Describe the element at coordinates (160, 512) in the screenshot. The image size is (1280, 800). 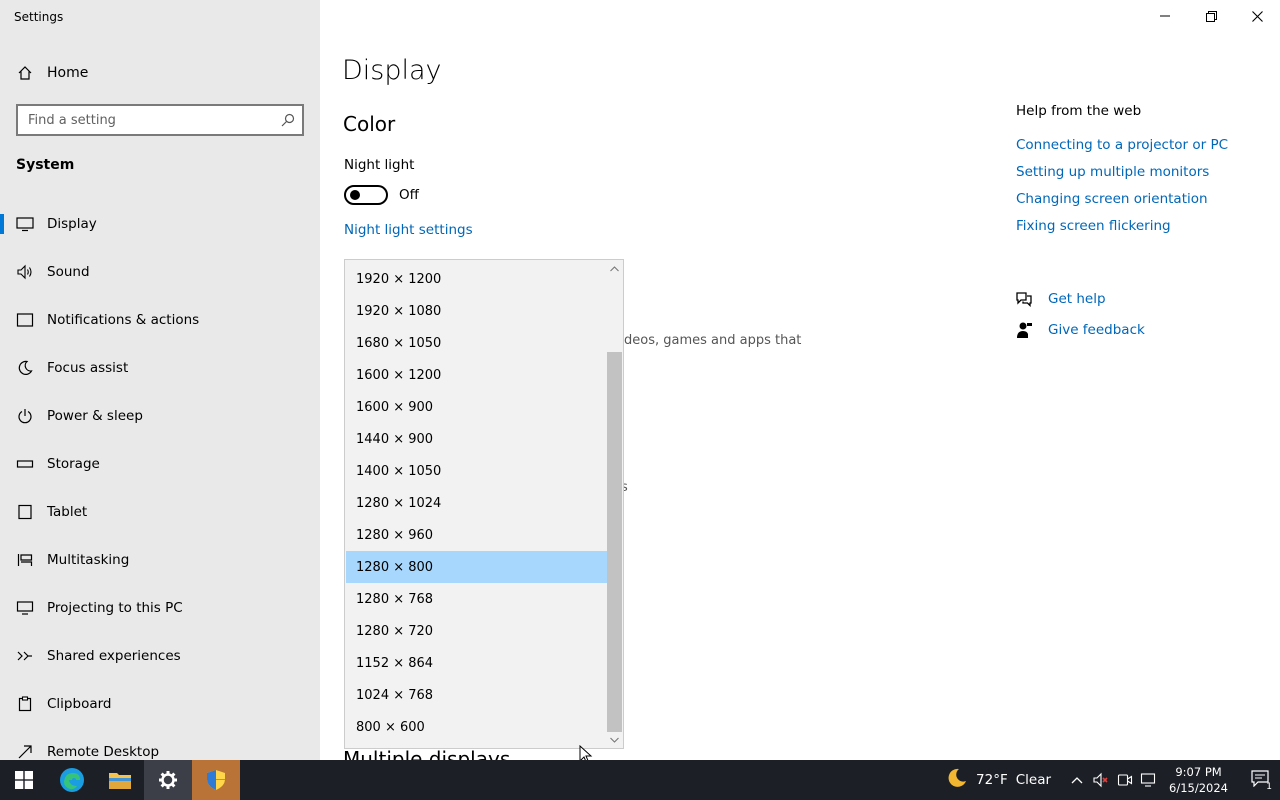
I see `sidebar-item-tablet: Tablet` at that location.